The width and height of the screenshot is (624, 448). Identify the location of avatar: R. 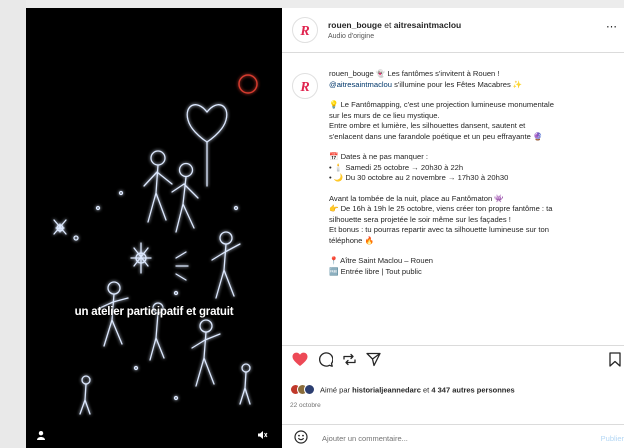
(305, 30).